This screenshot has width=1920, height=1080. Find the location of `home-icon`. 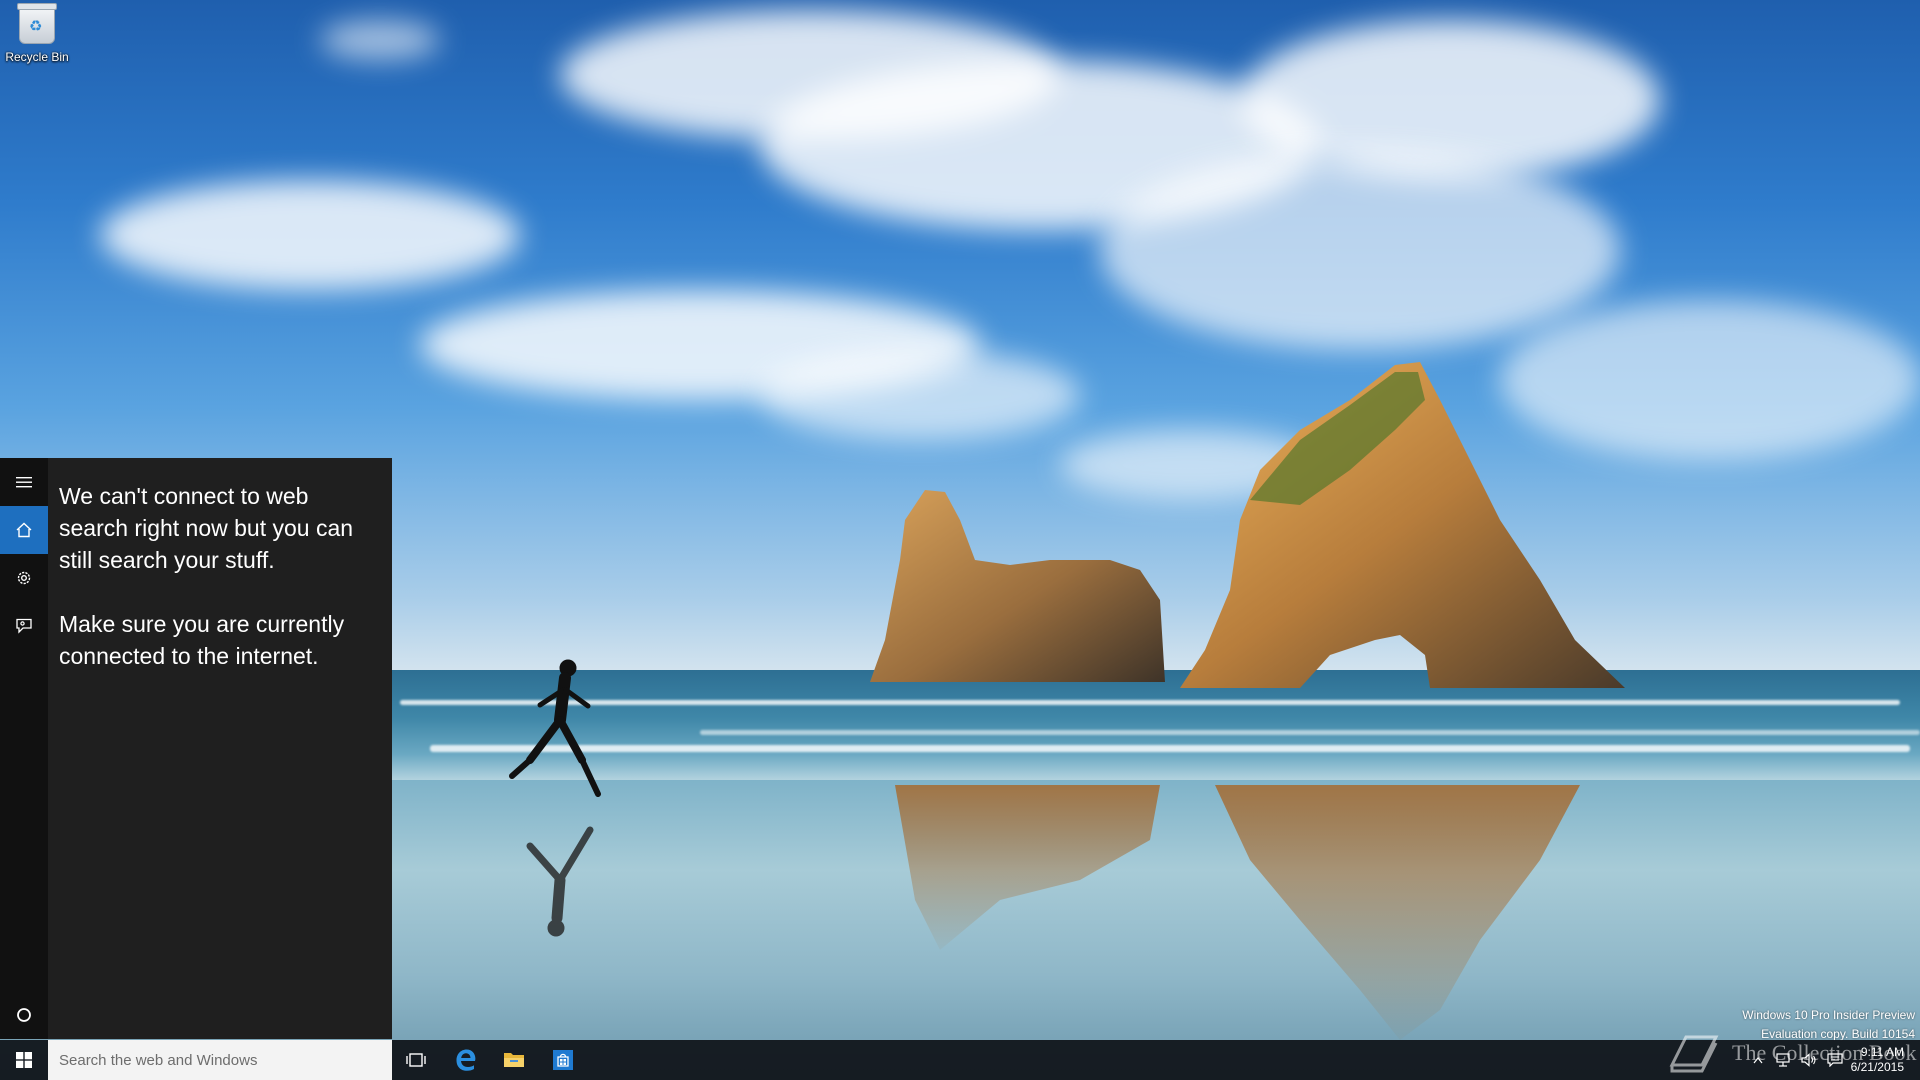

home-icon is located at coordinates (24, 530).